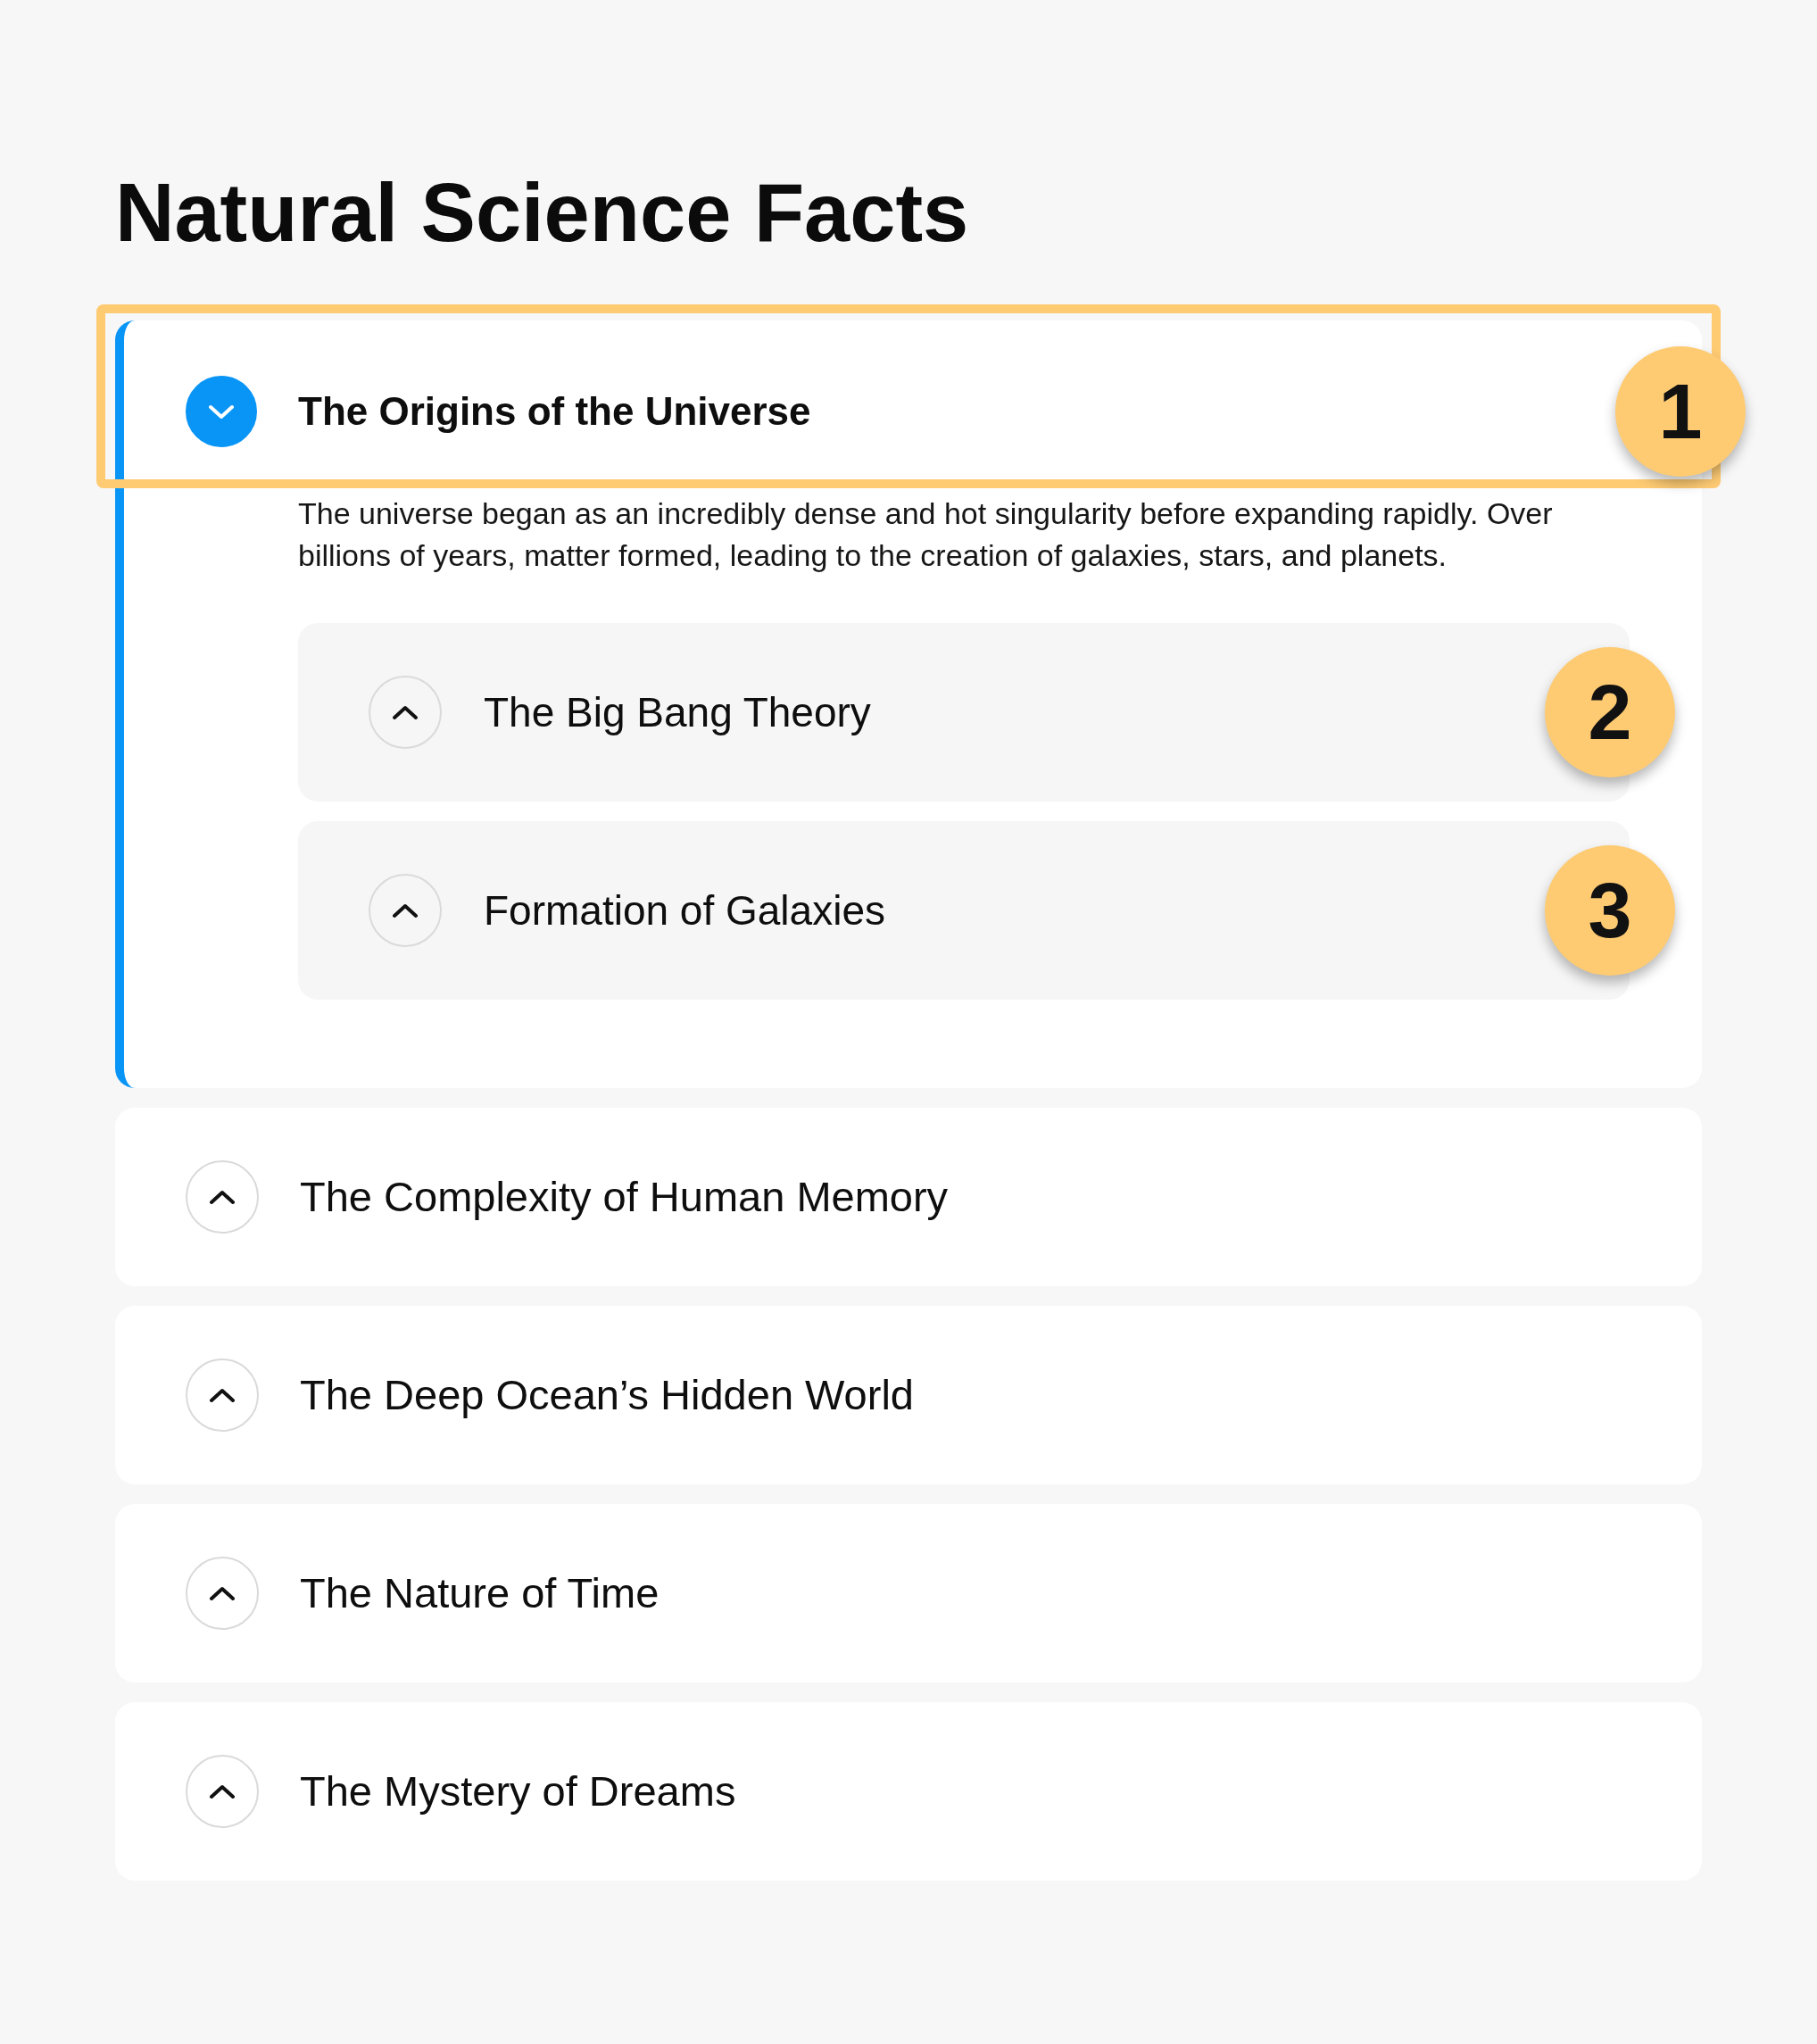  Describe the element at coordinates (542, 213) in the screenshot. I see `page-title: Natural Science Facts` at that location.